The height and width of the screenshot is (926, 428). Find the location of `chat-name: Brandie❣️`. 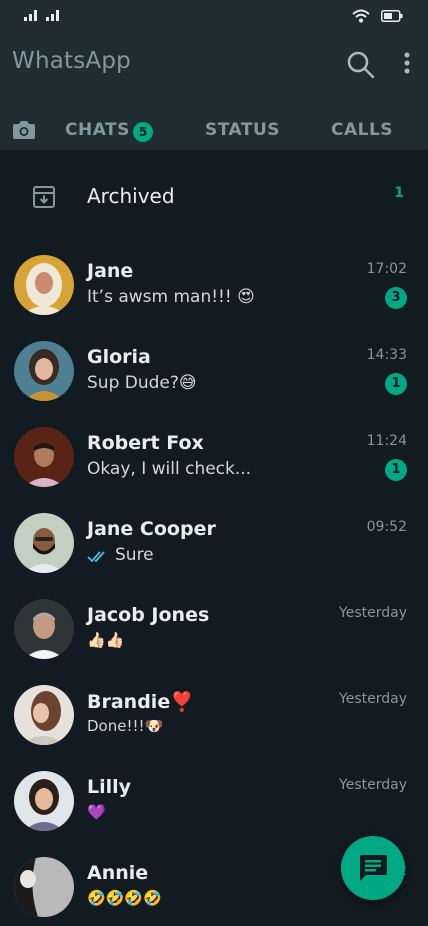

chat-name: Brandie❣️ is located at coordinates (140, 702).